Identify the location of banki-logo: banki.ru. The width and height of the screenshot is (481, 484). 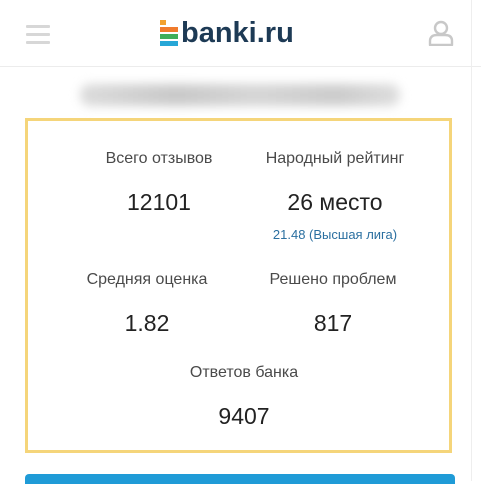
(227, 33).